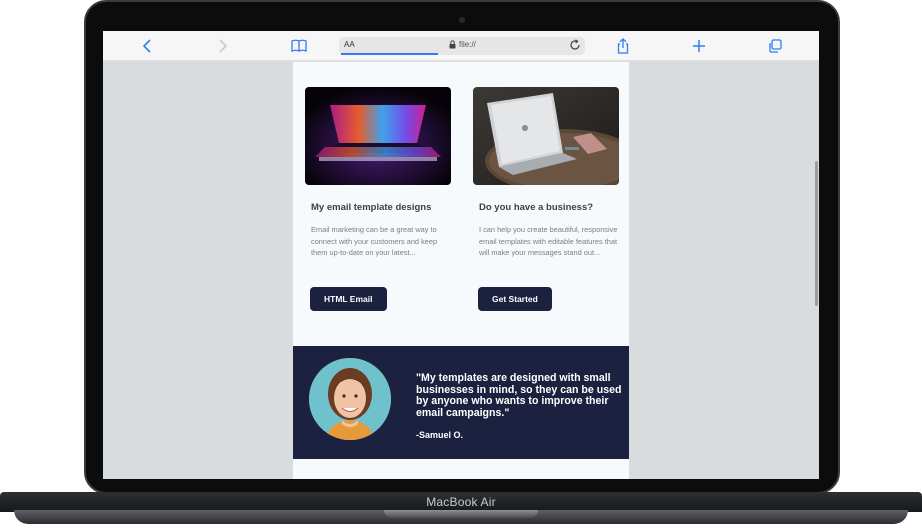  What do you see at coordinates (546, 136) in the screenshot?
I see `laptop-table-image` at bounding box center [546, 136].